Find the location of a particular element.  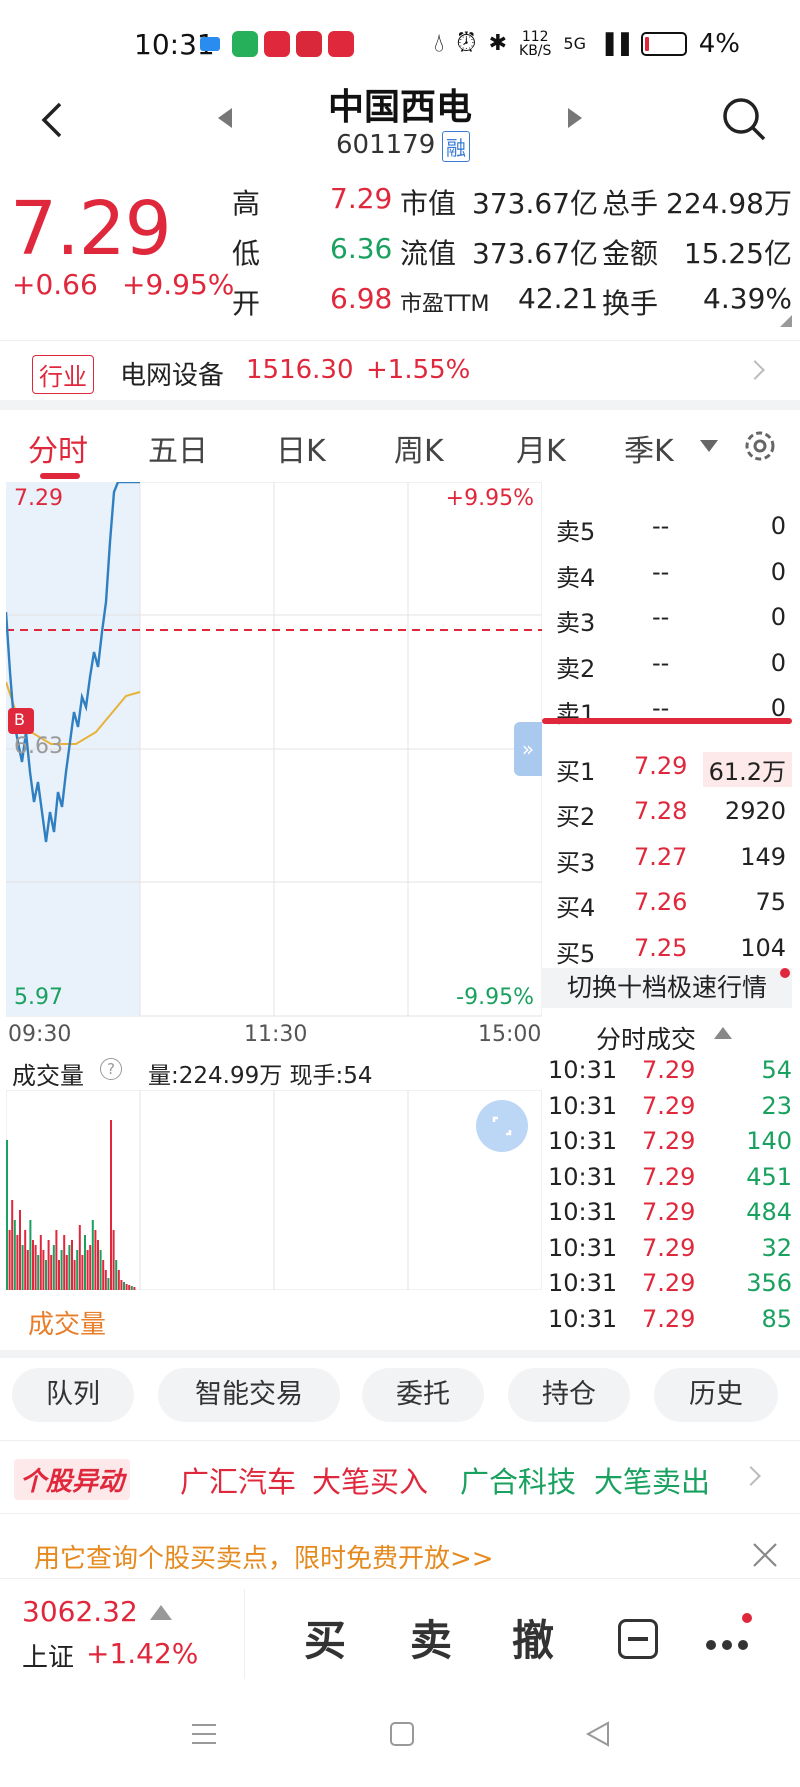

industry-value: 1516.30 is located at coordinates (300, 370).